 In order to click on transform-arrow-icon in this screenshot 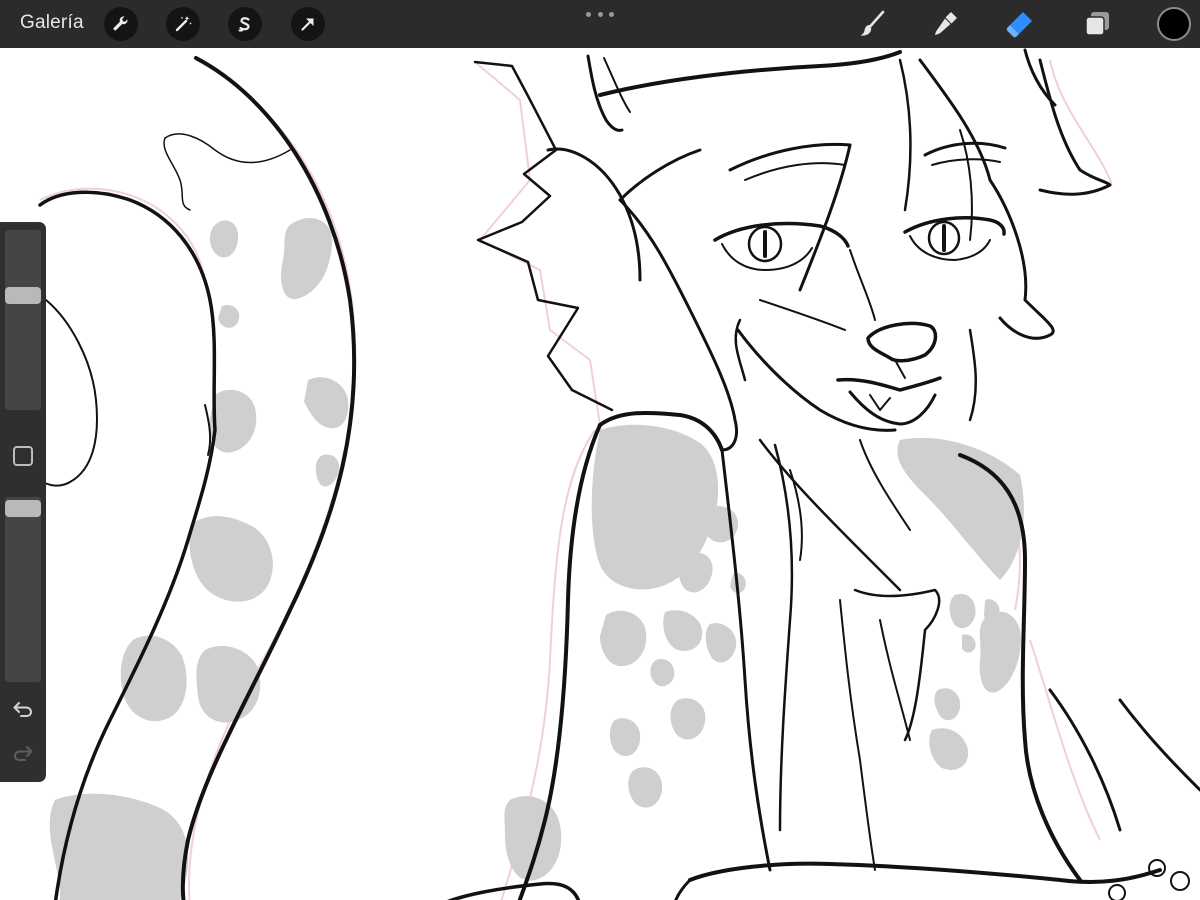, I will do `click(307, 24)`.